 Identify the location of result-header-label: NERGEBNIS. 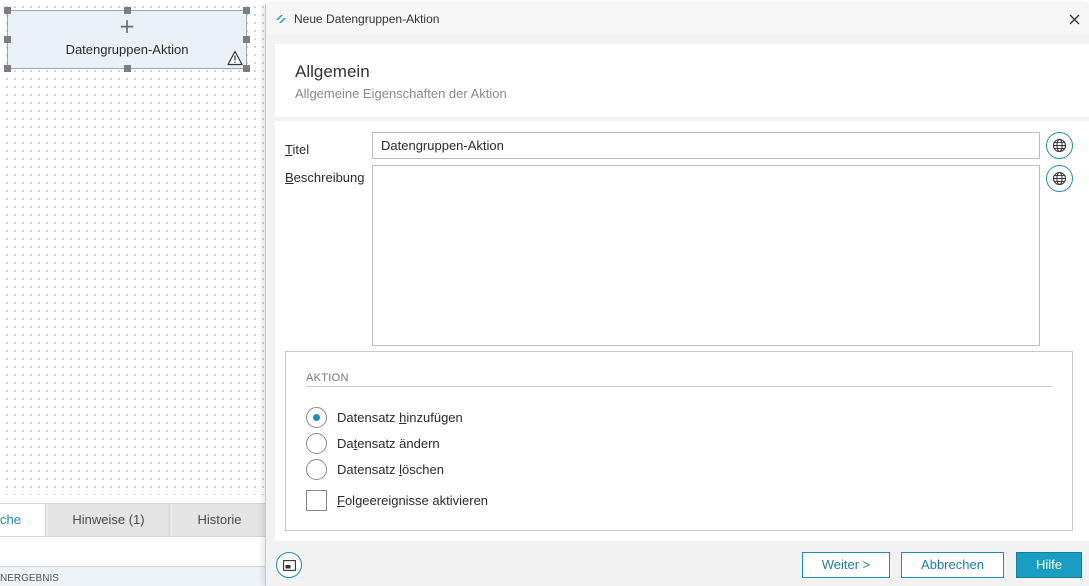
(29, 578).